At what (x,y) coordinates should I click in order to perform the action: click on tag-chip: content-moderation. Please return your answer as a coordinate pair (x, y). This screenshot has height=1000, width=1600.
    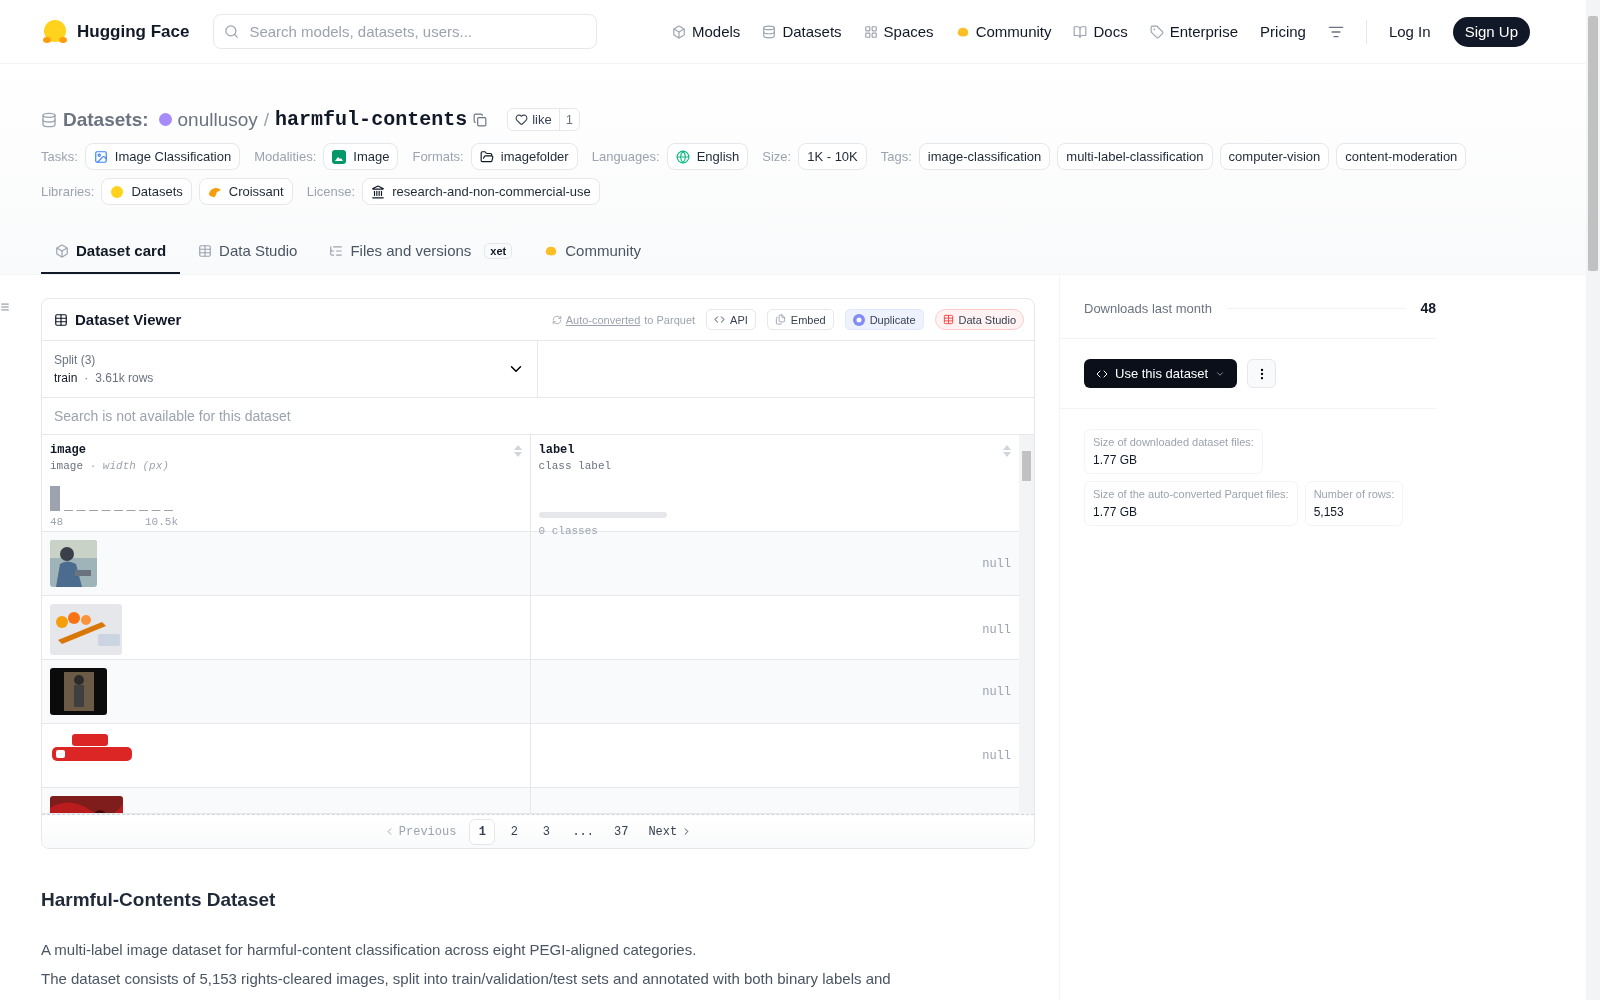
    Looking at the image, I should click on (1401, 156).